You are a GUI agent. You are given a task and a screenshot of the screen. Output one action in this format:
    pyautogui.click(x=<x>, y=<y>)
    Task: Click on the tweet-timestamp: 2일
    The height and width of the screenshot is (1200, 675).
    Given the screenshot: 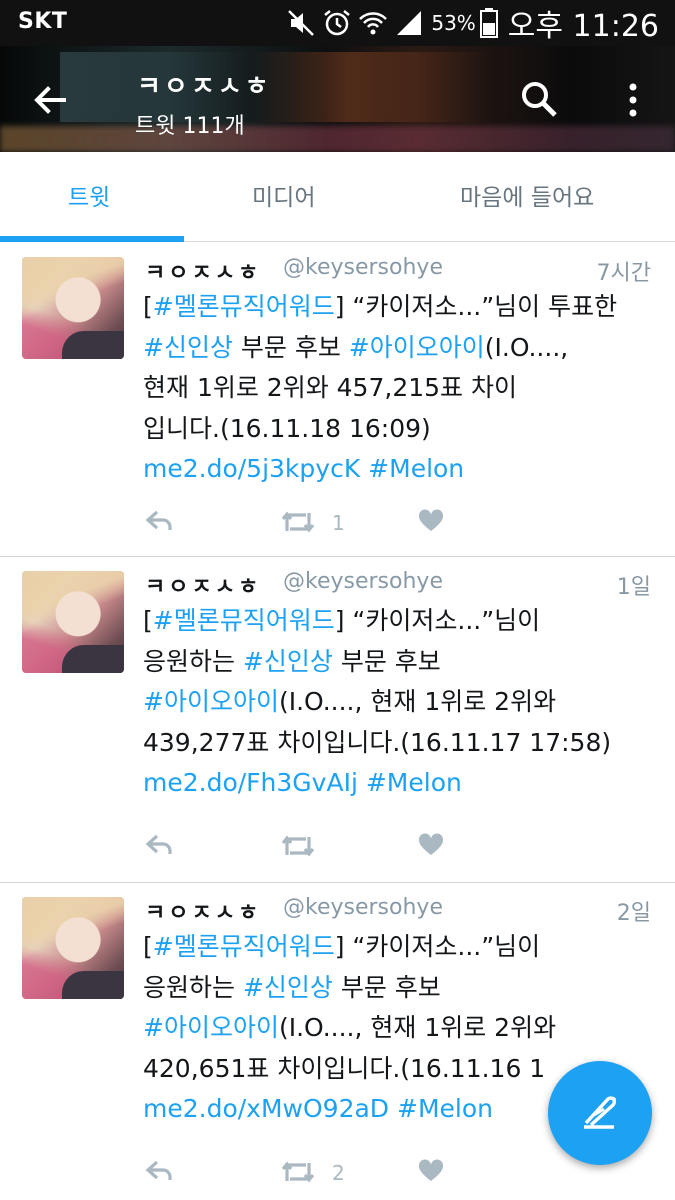 What is the action you would take?
    pyautogui.click(x=633, y=913)
    